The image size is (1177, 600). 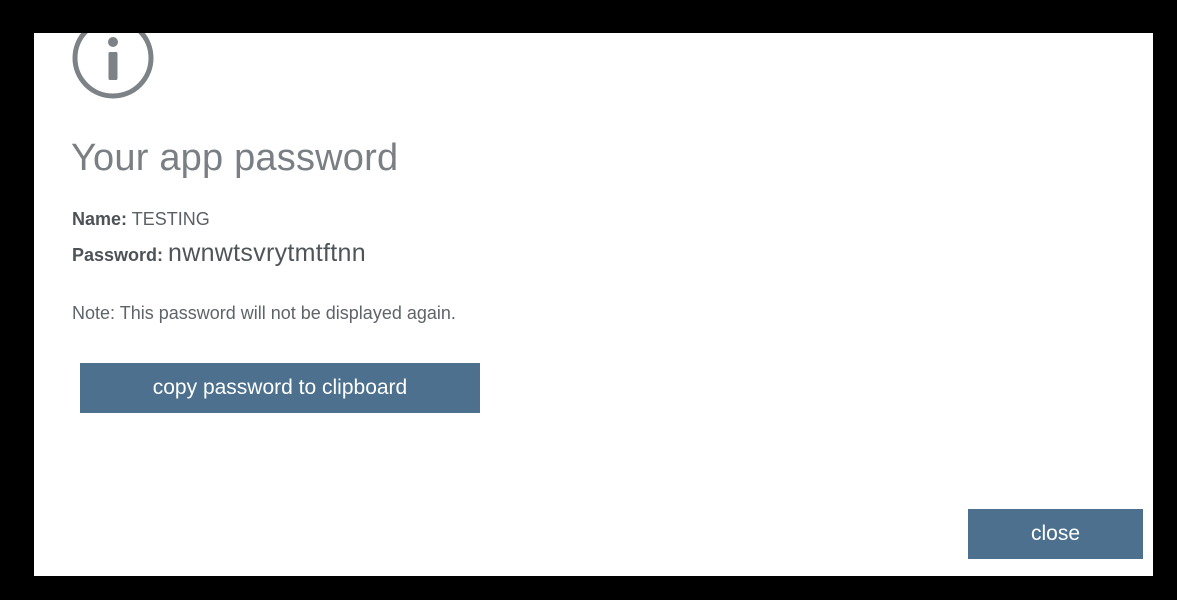 I want to click on info-icon, so click(x=113, y=66).